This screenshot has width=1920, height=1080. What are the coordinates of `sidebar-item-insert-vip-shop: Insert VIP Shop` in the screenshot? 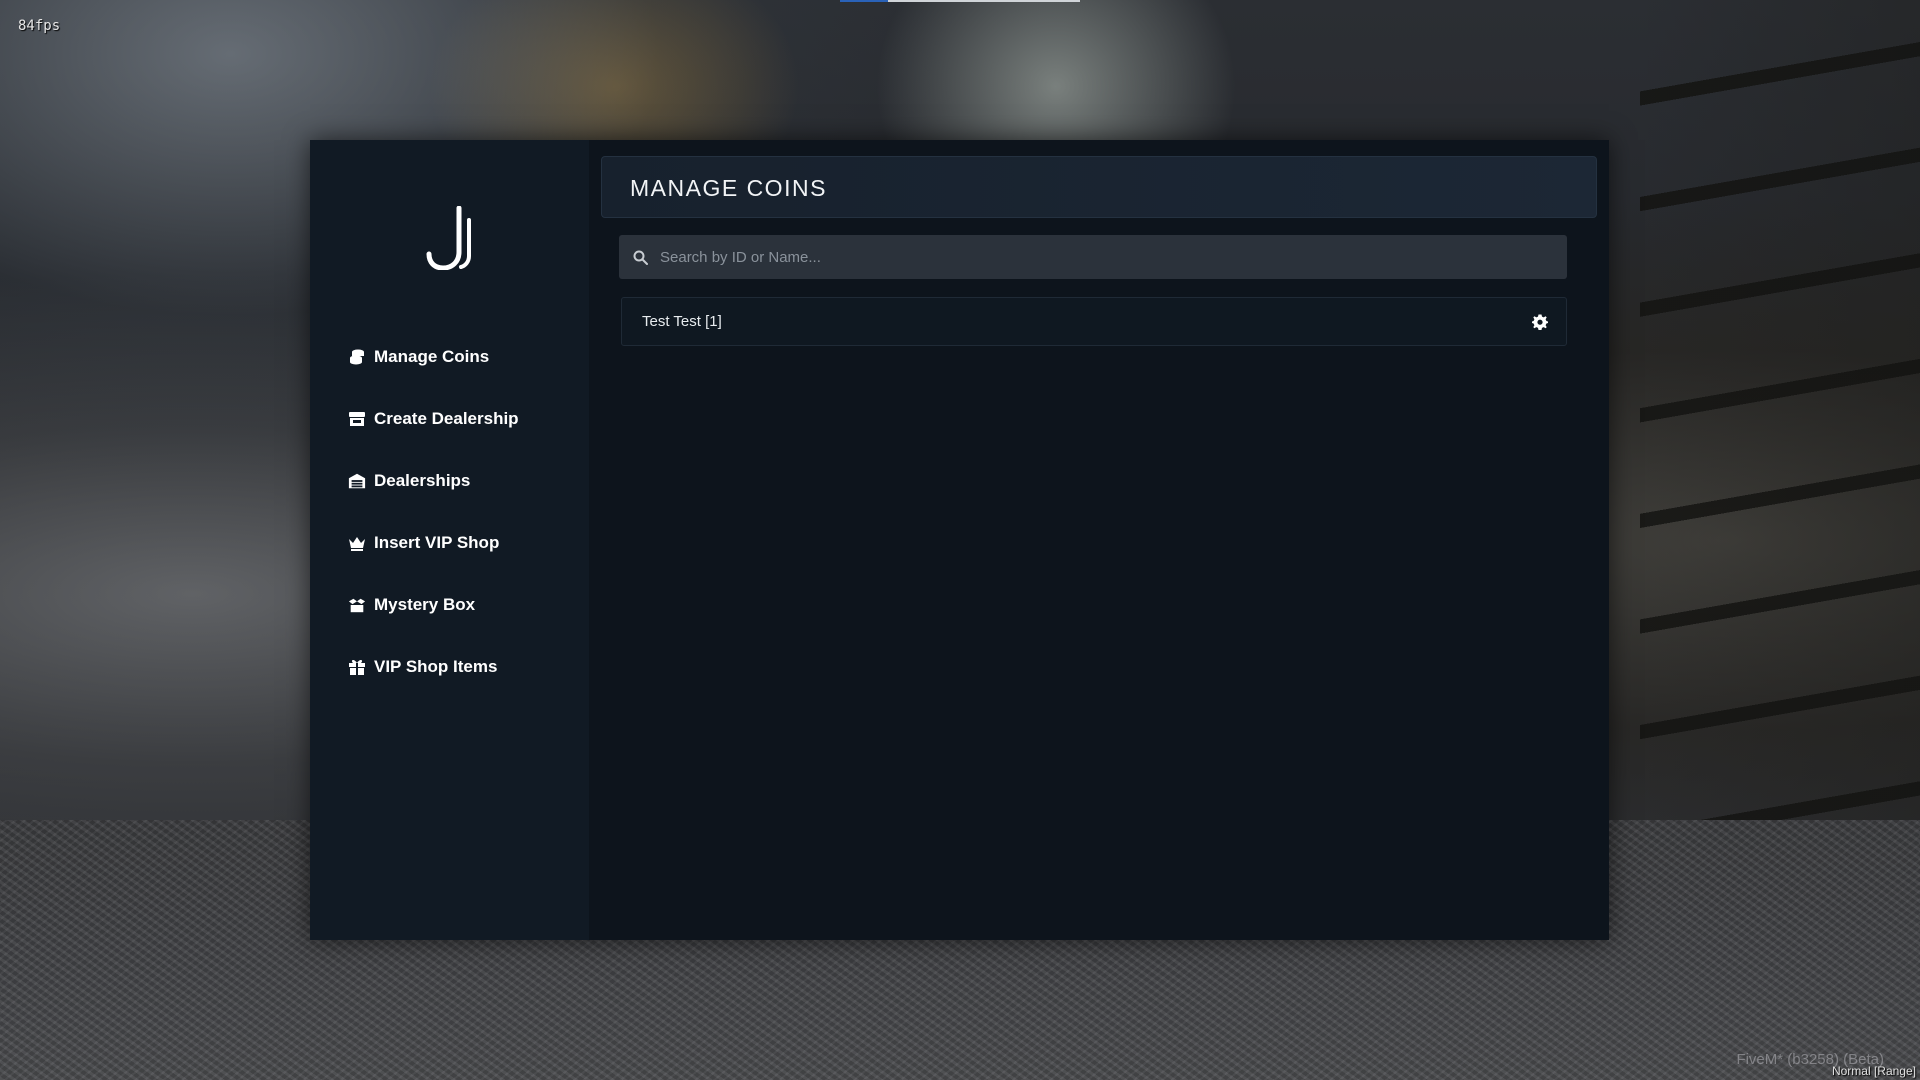 It's located at (433, 543).